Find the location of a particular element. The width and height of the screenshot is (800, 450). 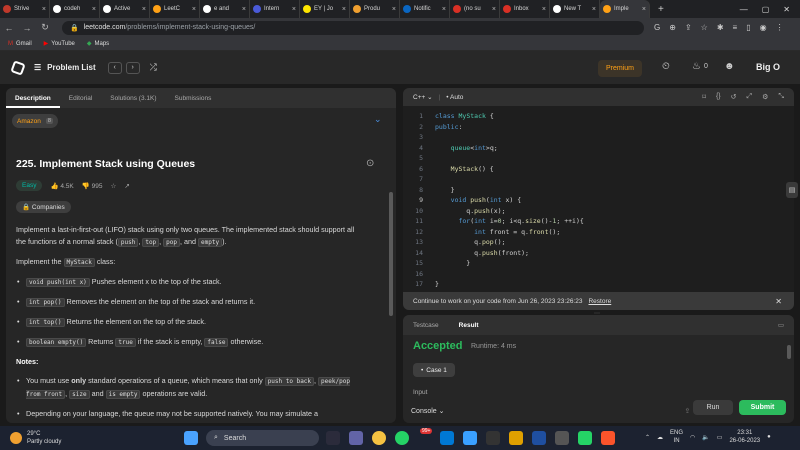

browser-tab: Produ × is located at coordinates (375, 9).